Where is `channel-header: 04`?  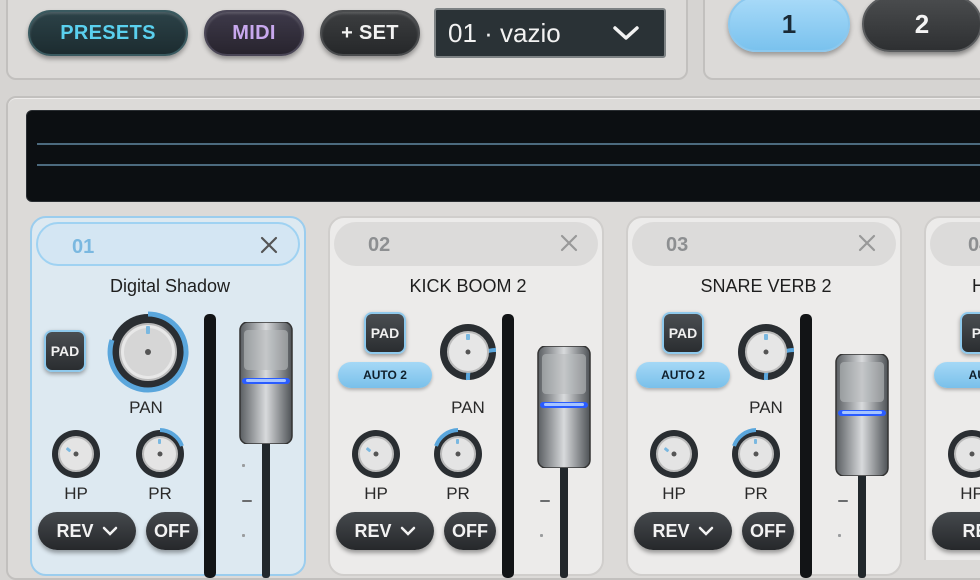
channel-header: 04 is located at coordinates (955, 244).